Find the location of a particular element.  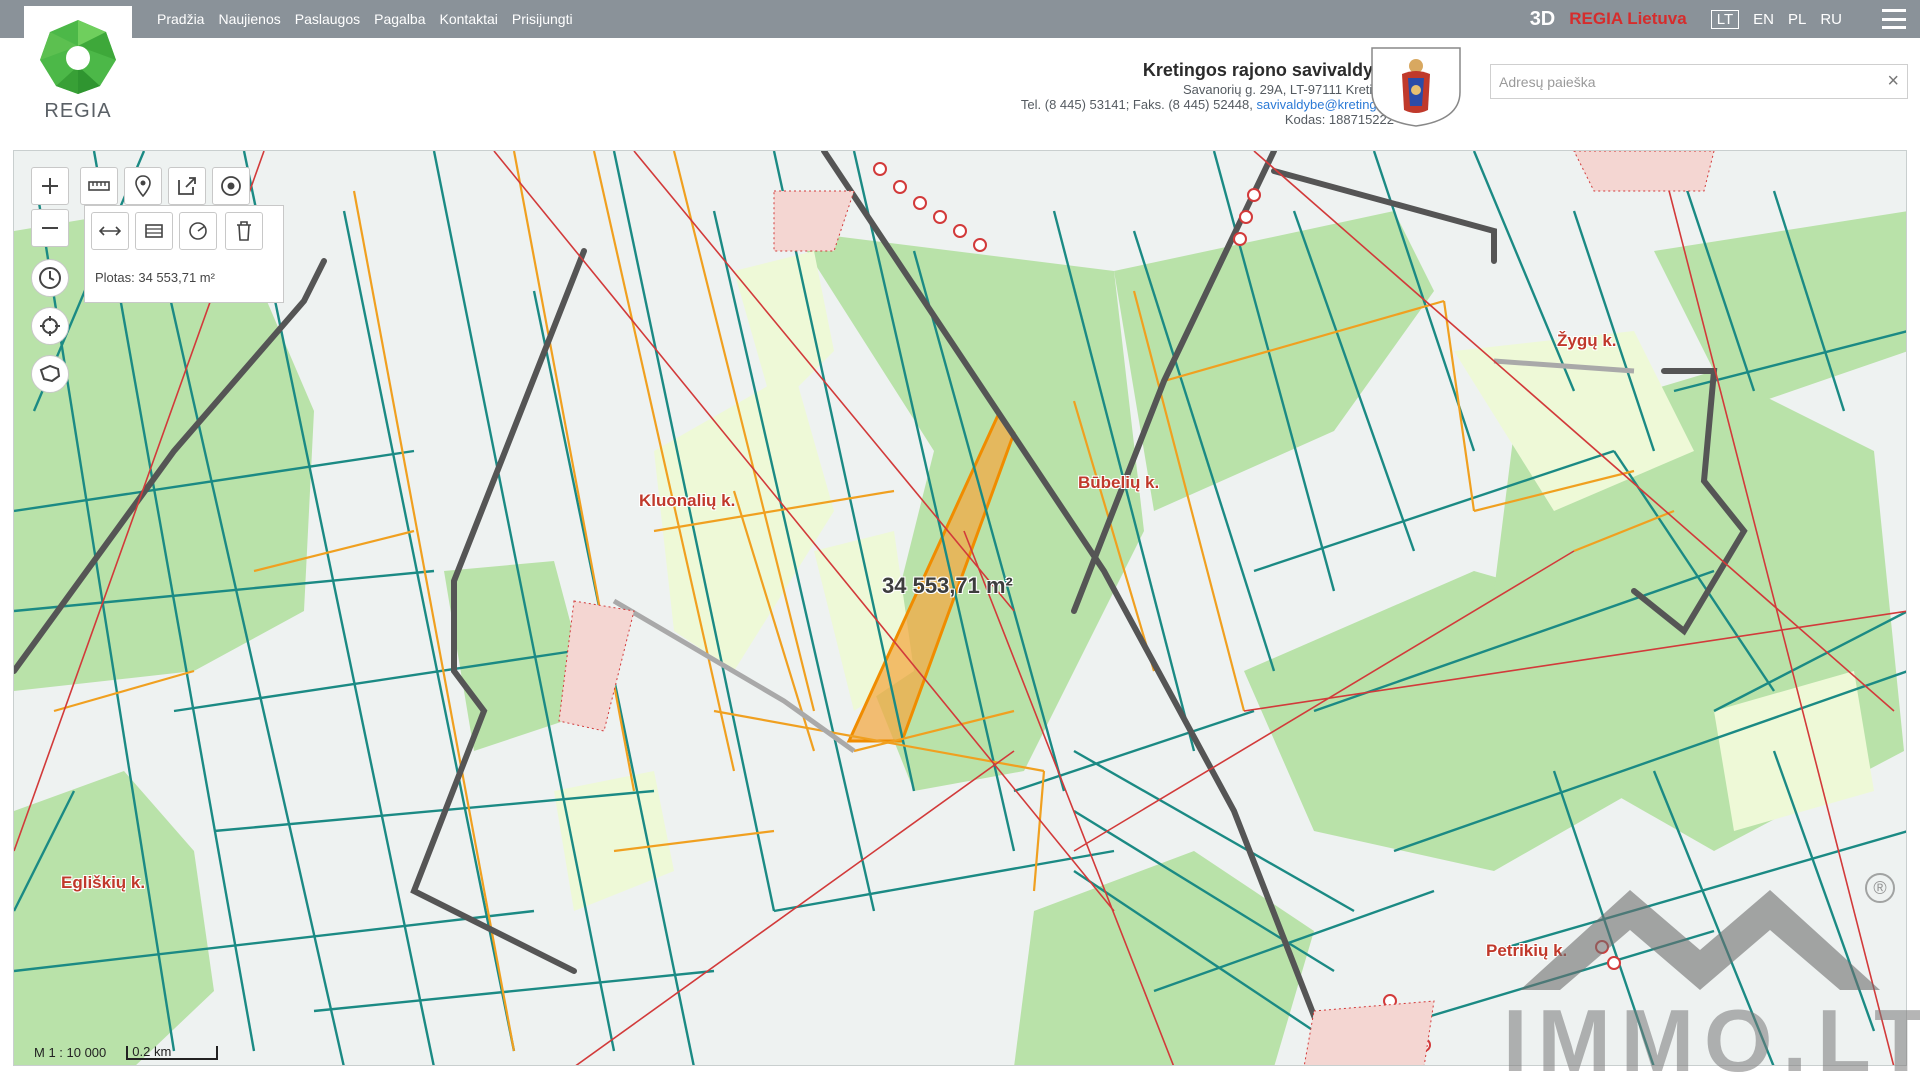

area-icon is located at coordinates (154, 231).